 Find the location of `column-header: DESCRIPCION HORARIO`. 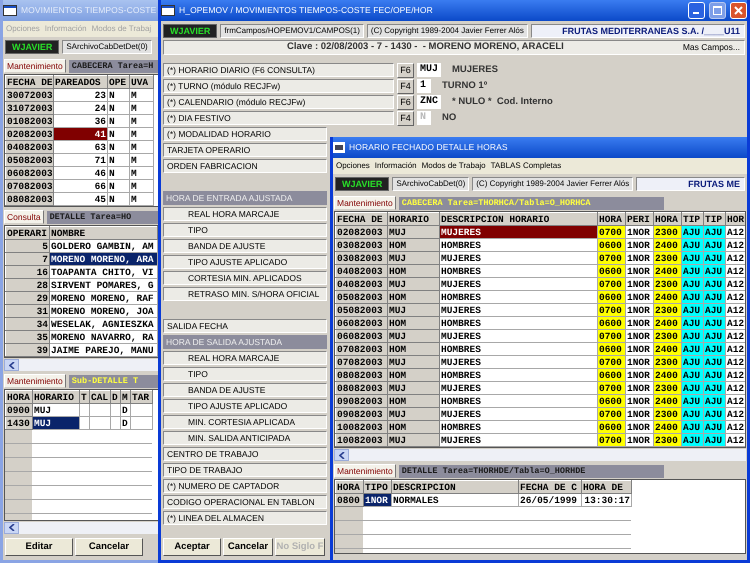

column-header: DESCRIPCION HORARIO is located at coordinates (519, 219).